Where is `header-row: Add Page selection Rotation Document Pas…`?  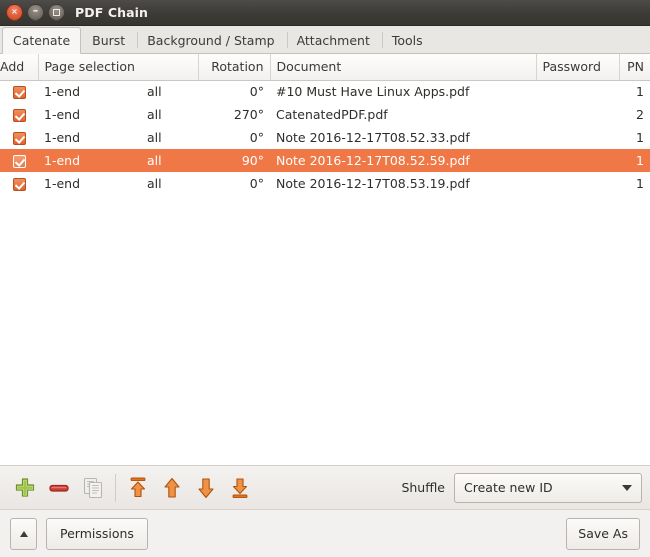
header-row: Add Page selection Rotation Document Pas… is located at coordinates (325, 67).